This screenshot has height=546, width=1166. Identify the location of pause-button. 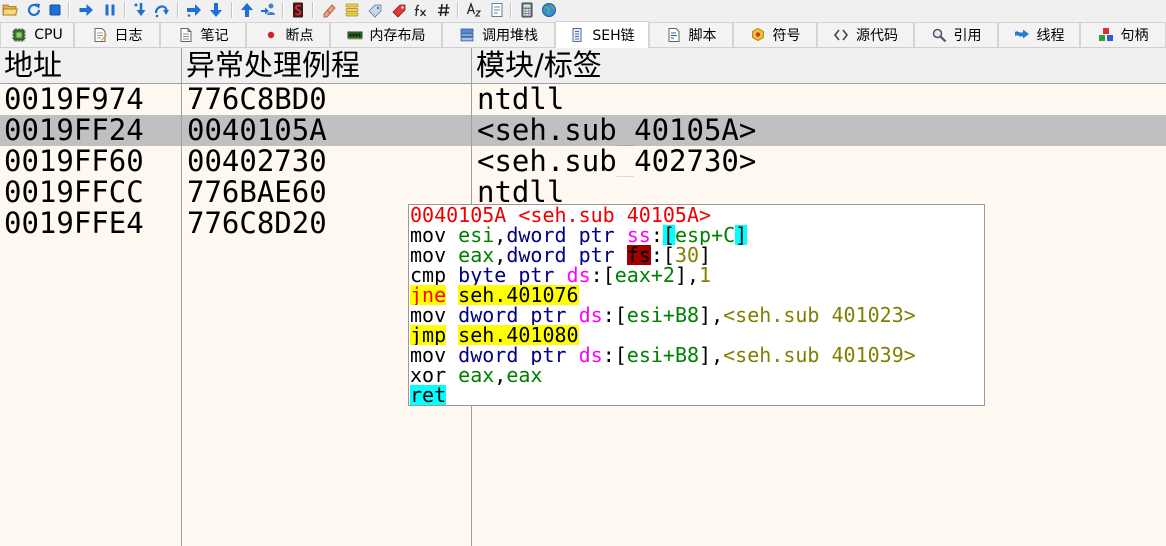
(110, 10).